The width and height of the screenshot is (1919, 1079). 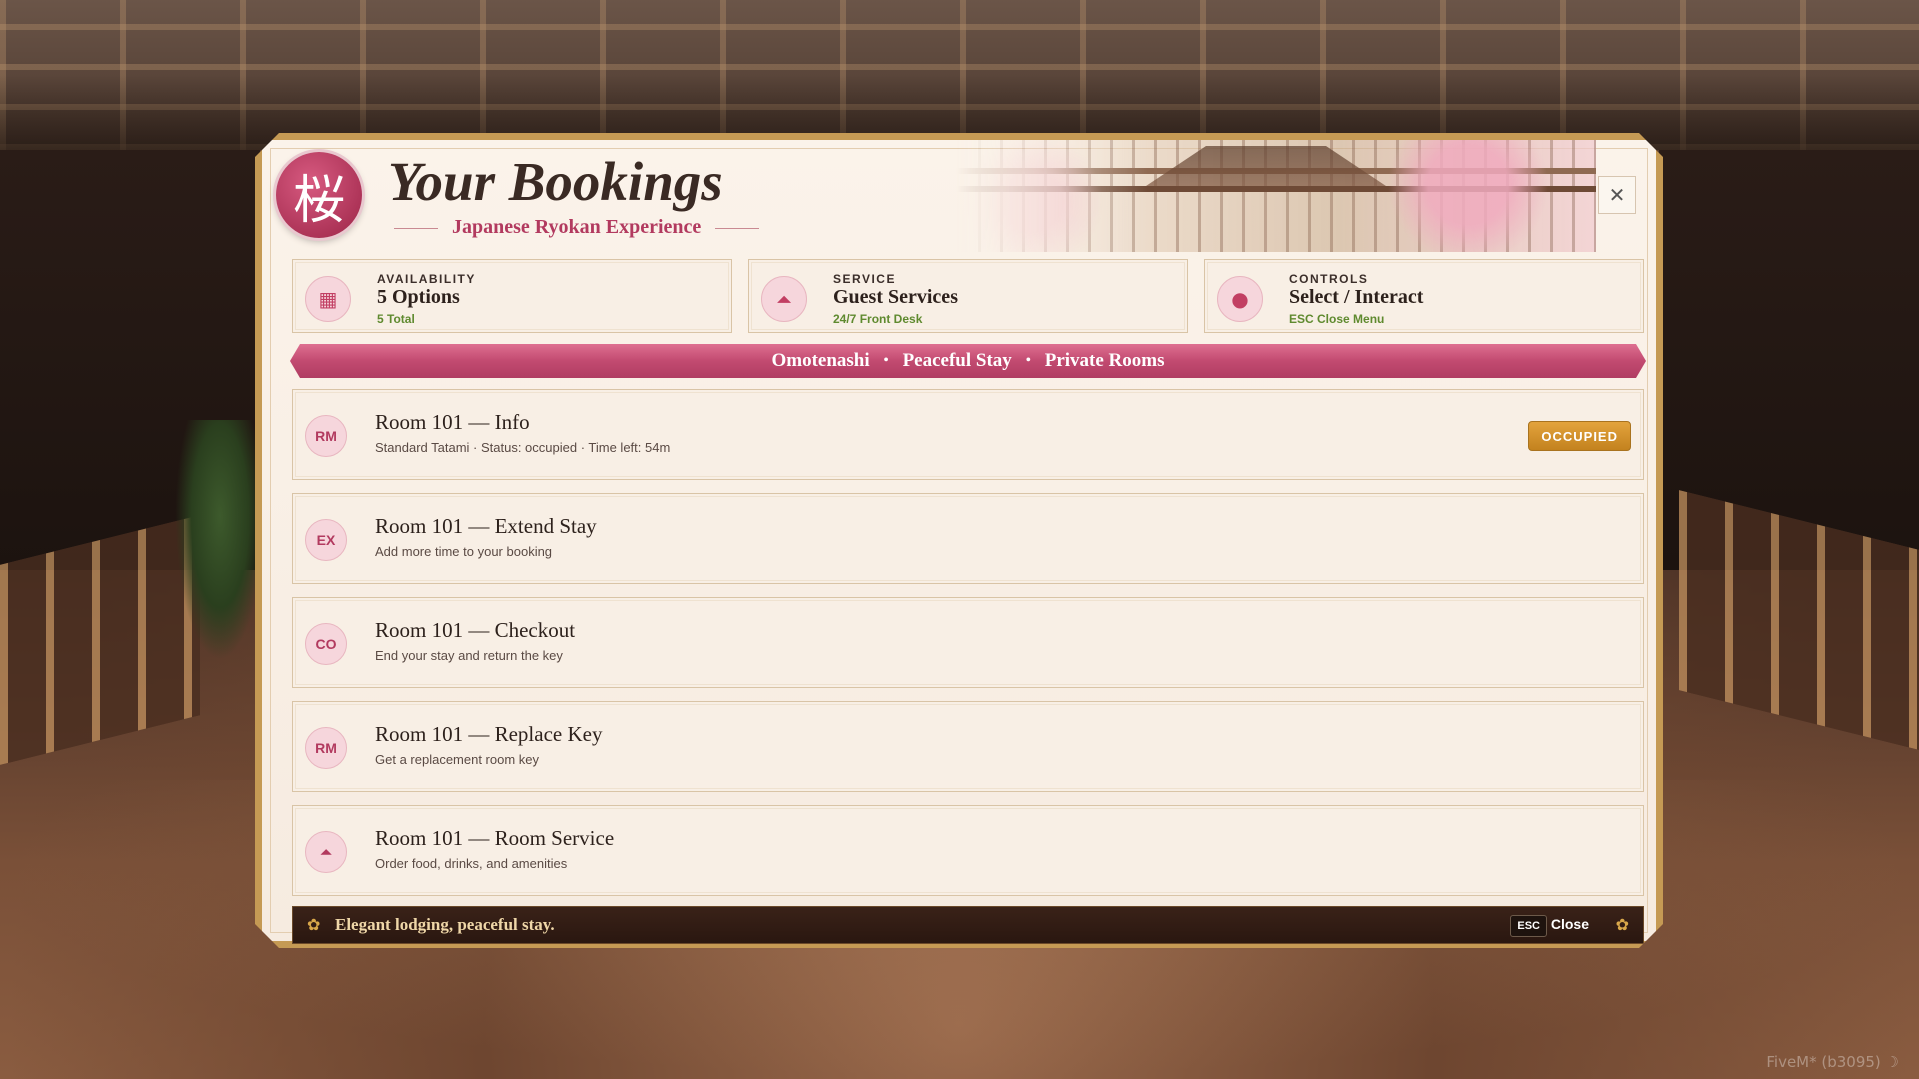 I want to click on page-title: Your Bookings, so click(x=555, y=181).